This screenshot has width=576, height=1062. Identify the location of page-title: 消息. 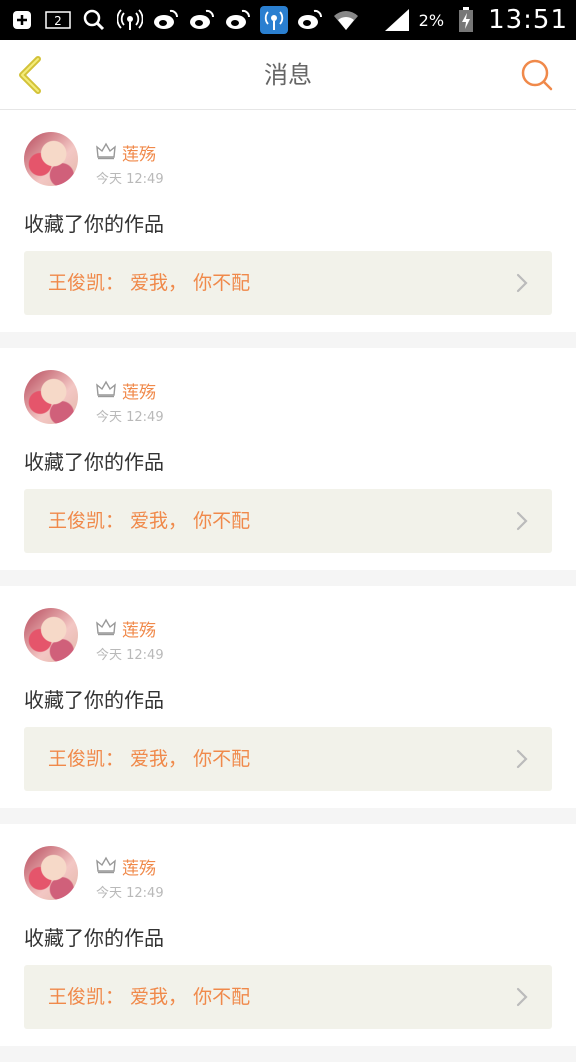
(288, 75).